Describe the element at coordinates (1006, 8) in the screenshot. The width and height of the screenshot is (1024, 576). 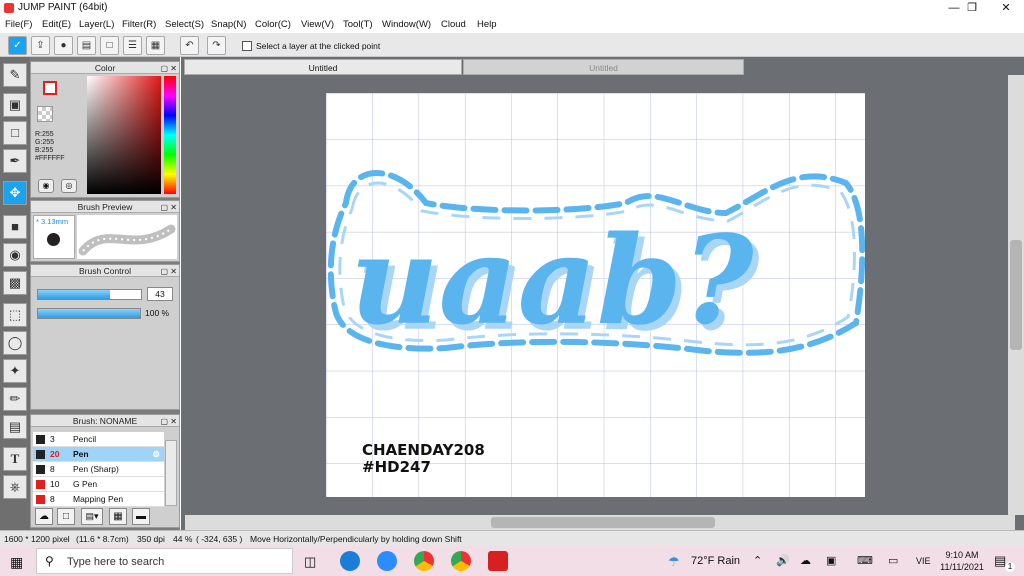
I see `close-button: ✕` at that location.